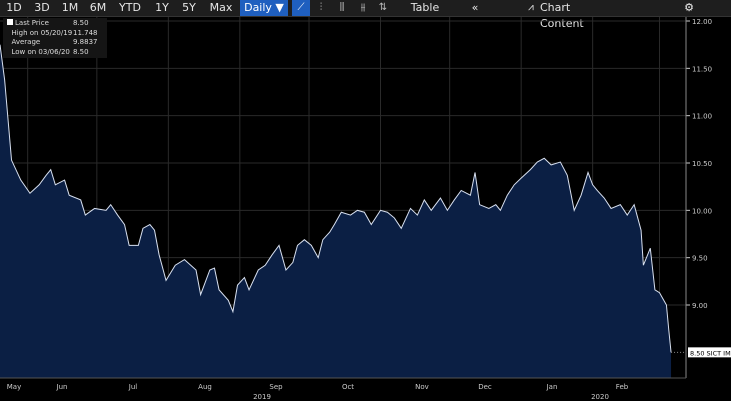  I want to click on x-tick-label: Nov, so click(422, 387).